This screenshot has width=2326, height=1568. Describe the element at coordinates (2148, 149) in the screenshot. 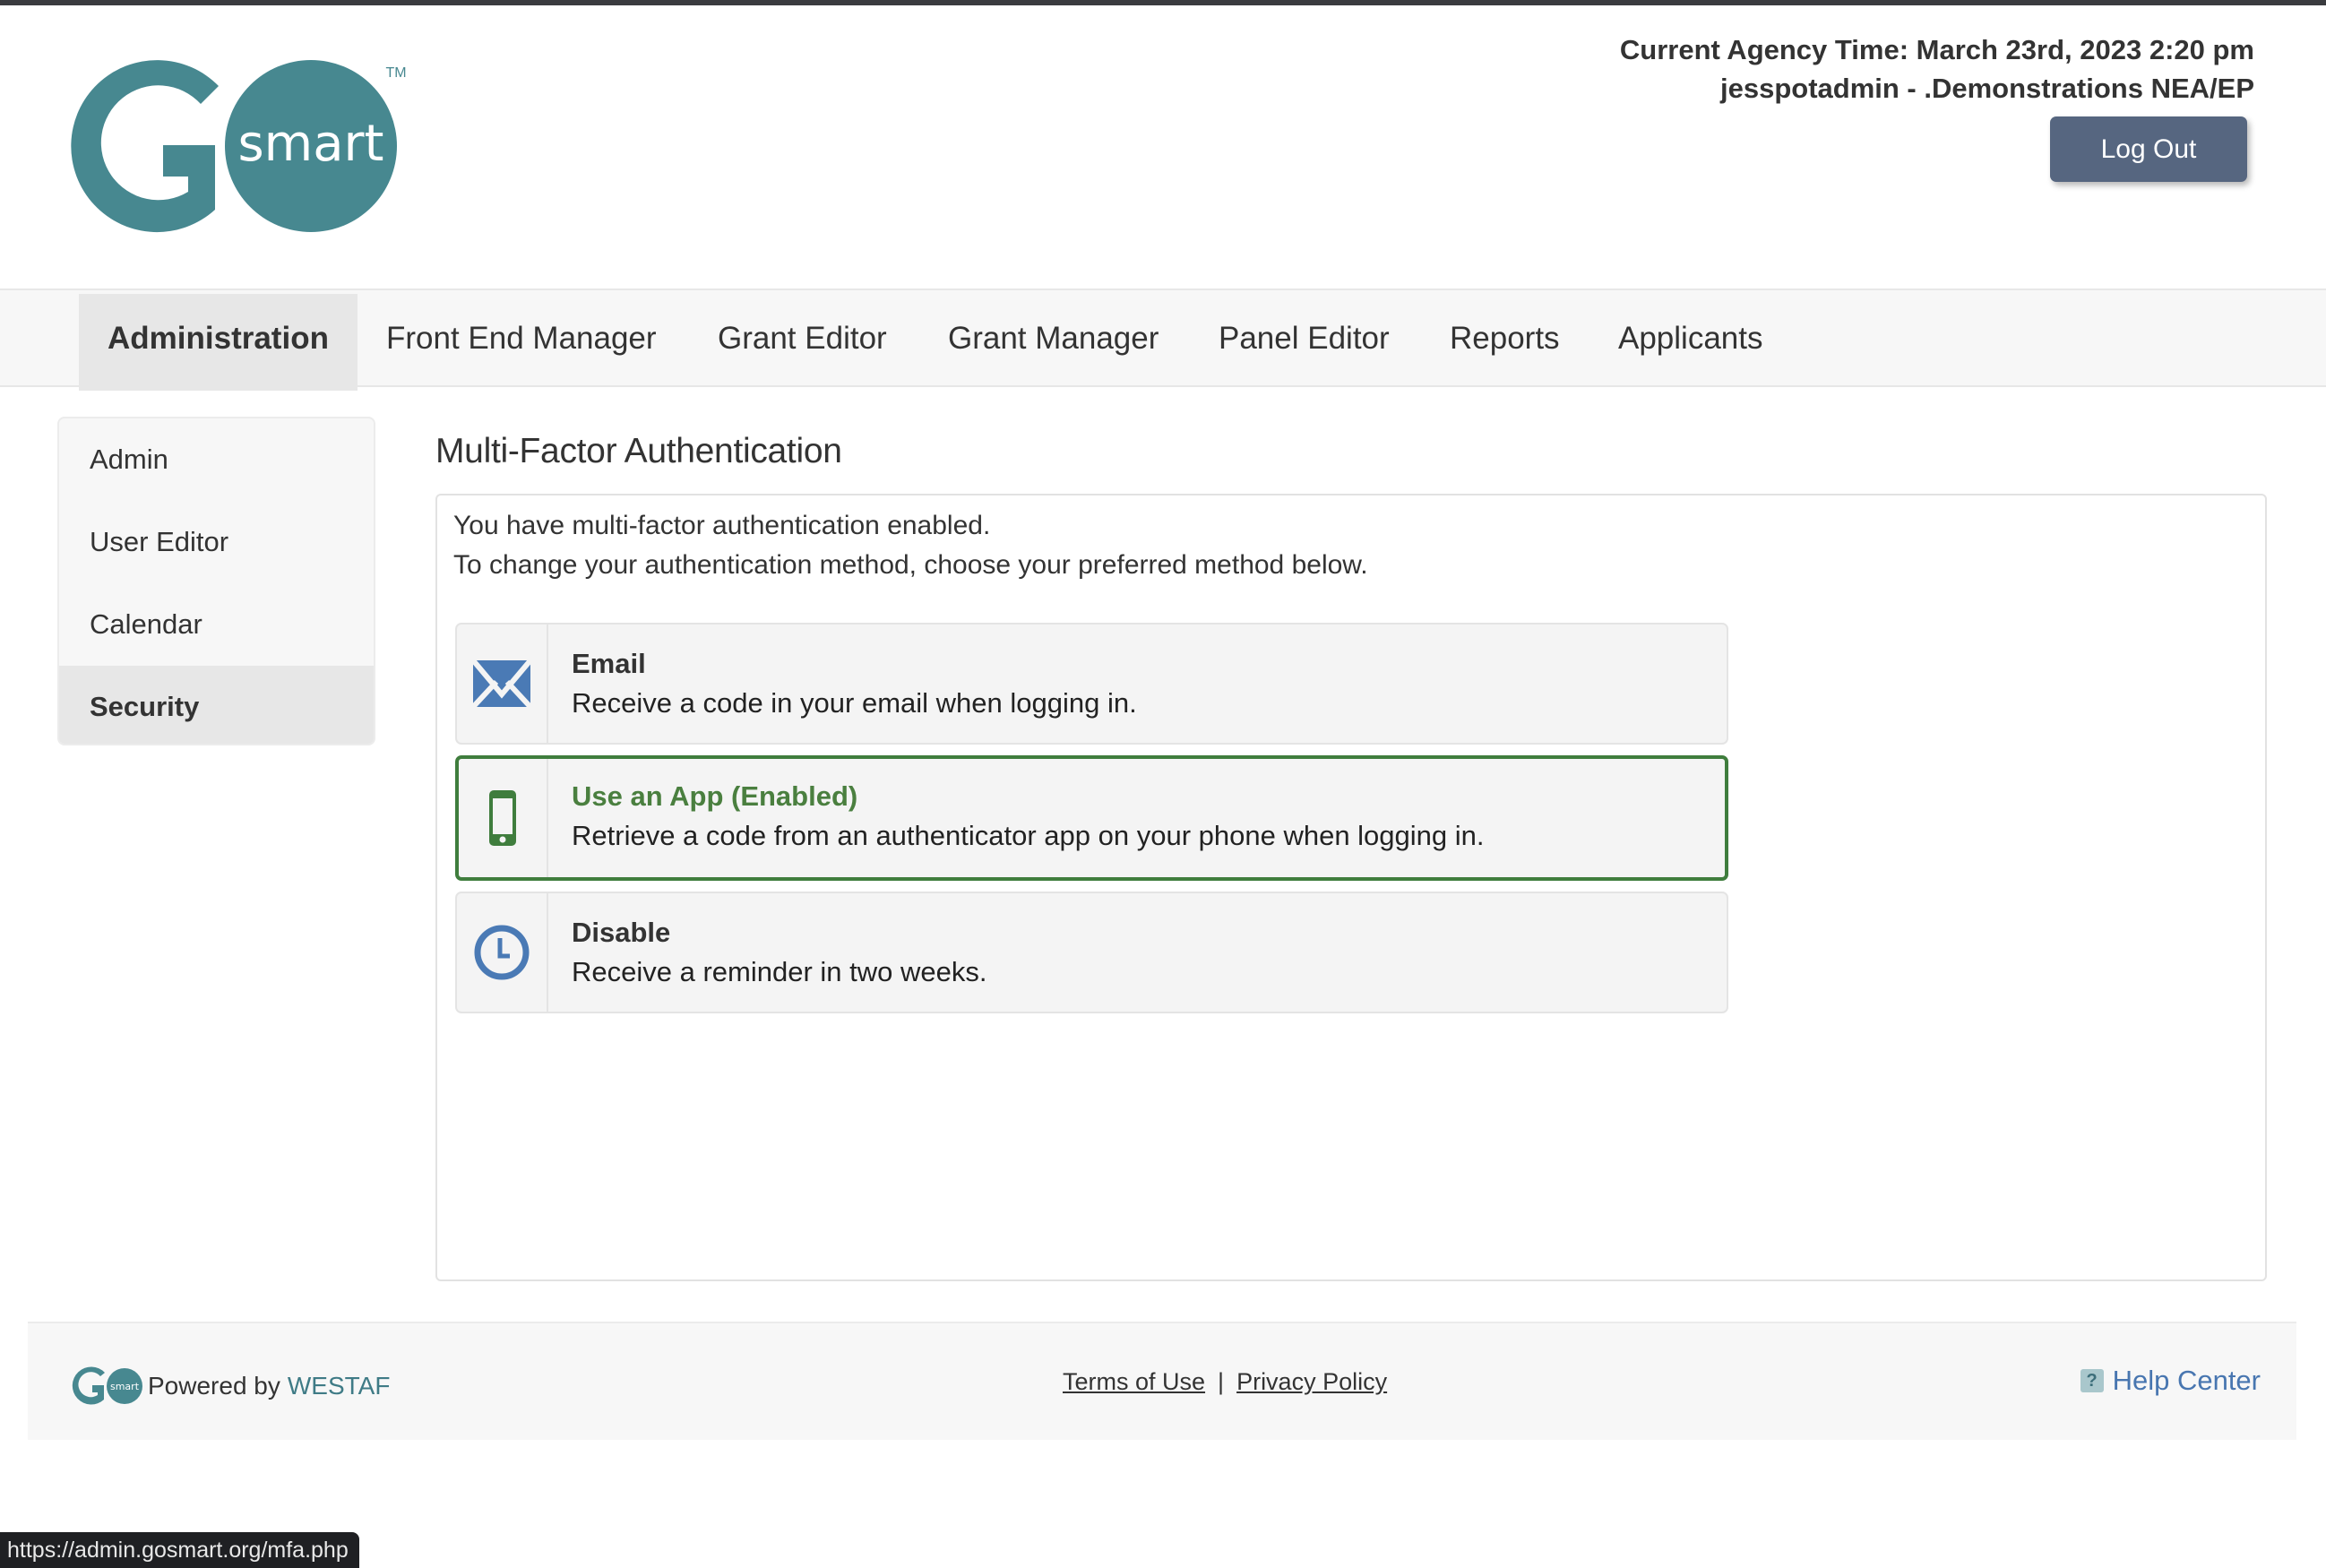

I see `logout-button: Log Out` at that location.